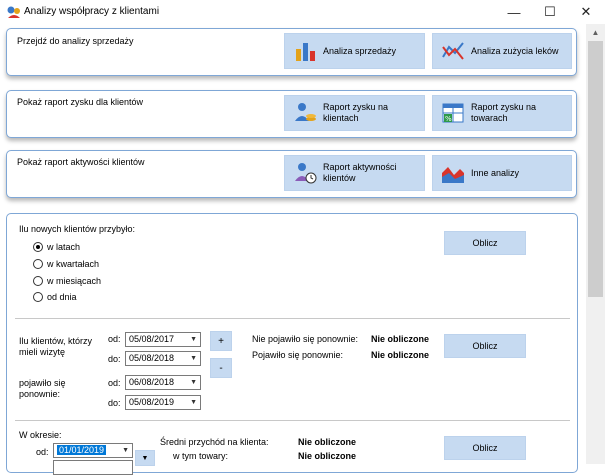 This screenshot has width=605, height=475. I want to click on maximize-icon: ☐, so click(550, 11).